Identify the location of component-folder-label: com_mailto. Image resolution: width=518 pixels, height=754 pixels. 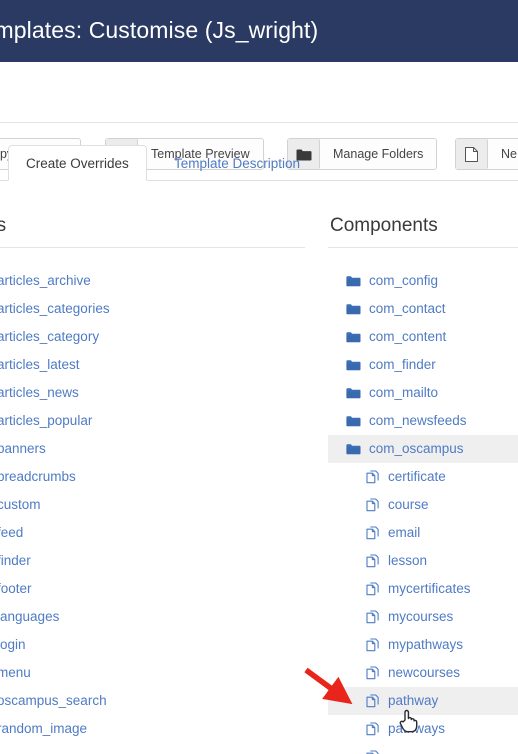
(404, 393).